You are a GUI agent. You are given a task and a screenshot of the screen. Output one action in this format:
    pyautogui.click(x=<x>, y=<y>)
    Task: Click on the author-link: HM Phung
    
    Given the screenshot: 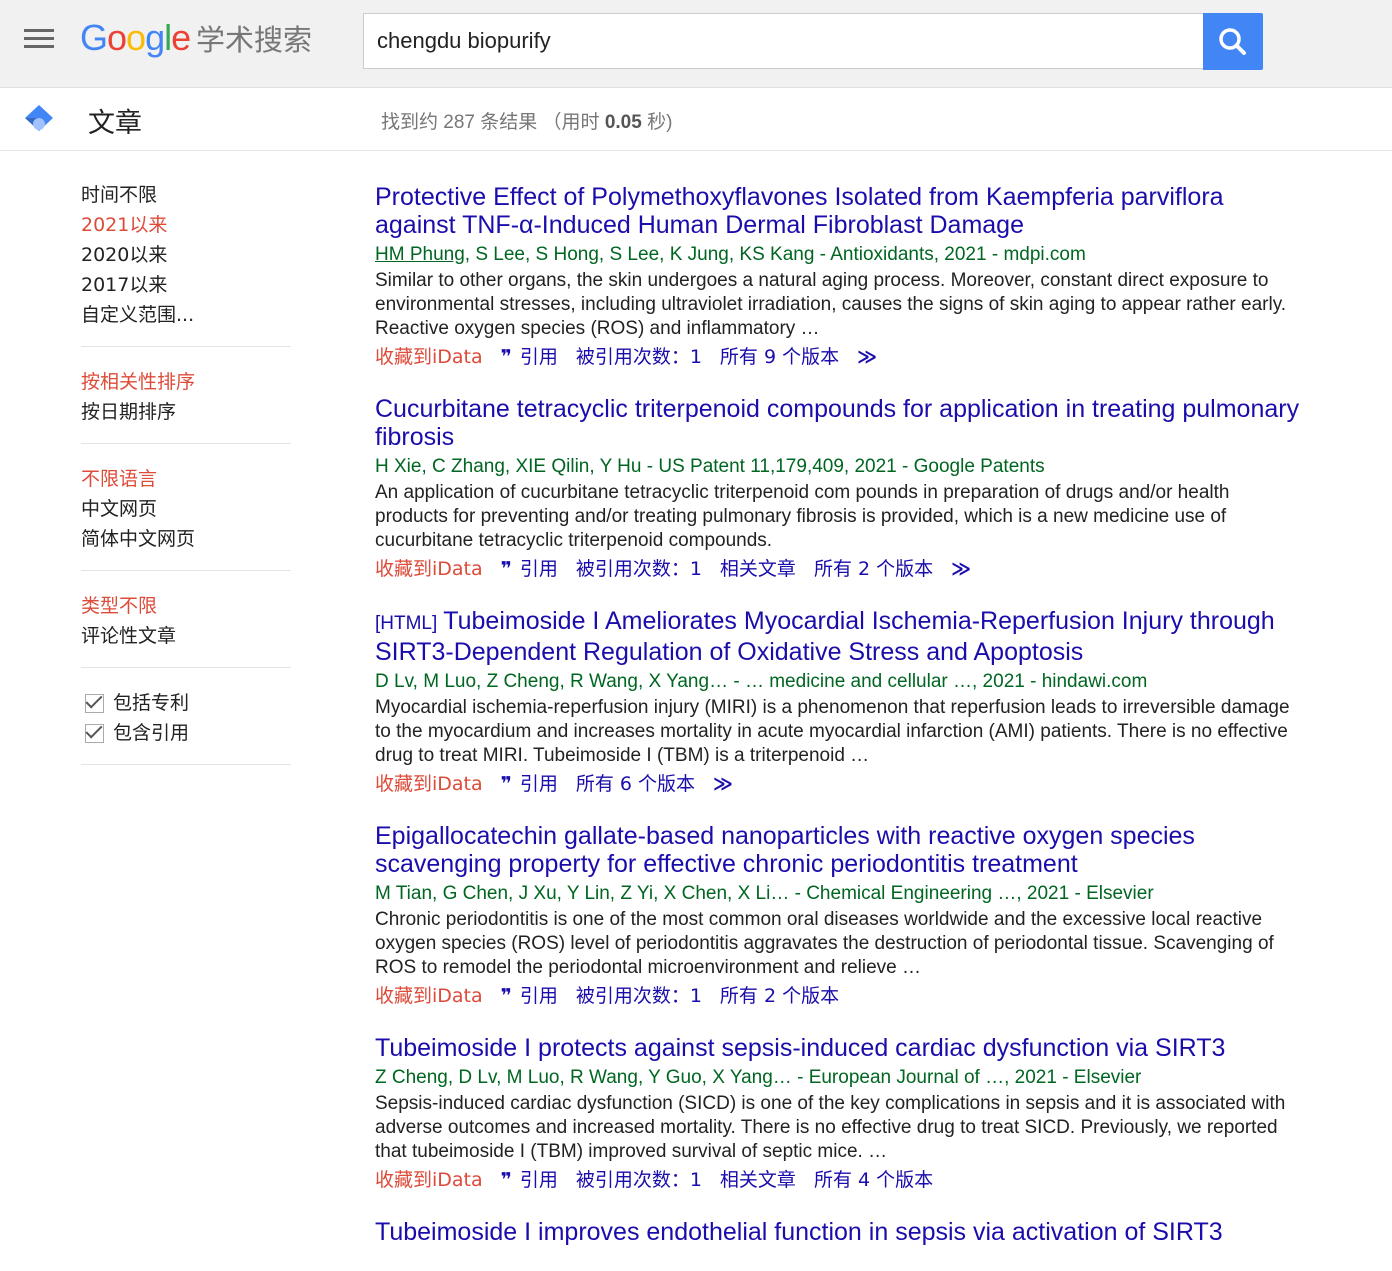 What is the action you would take?
    pyautogui.click(x=420, y=254)
    